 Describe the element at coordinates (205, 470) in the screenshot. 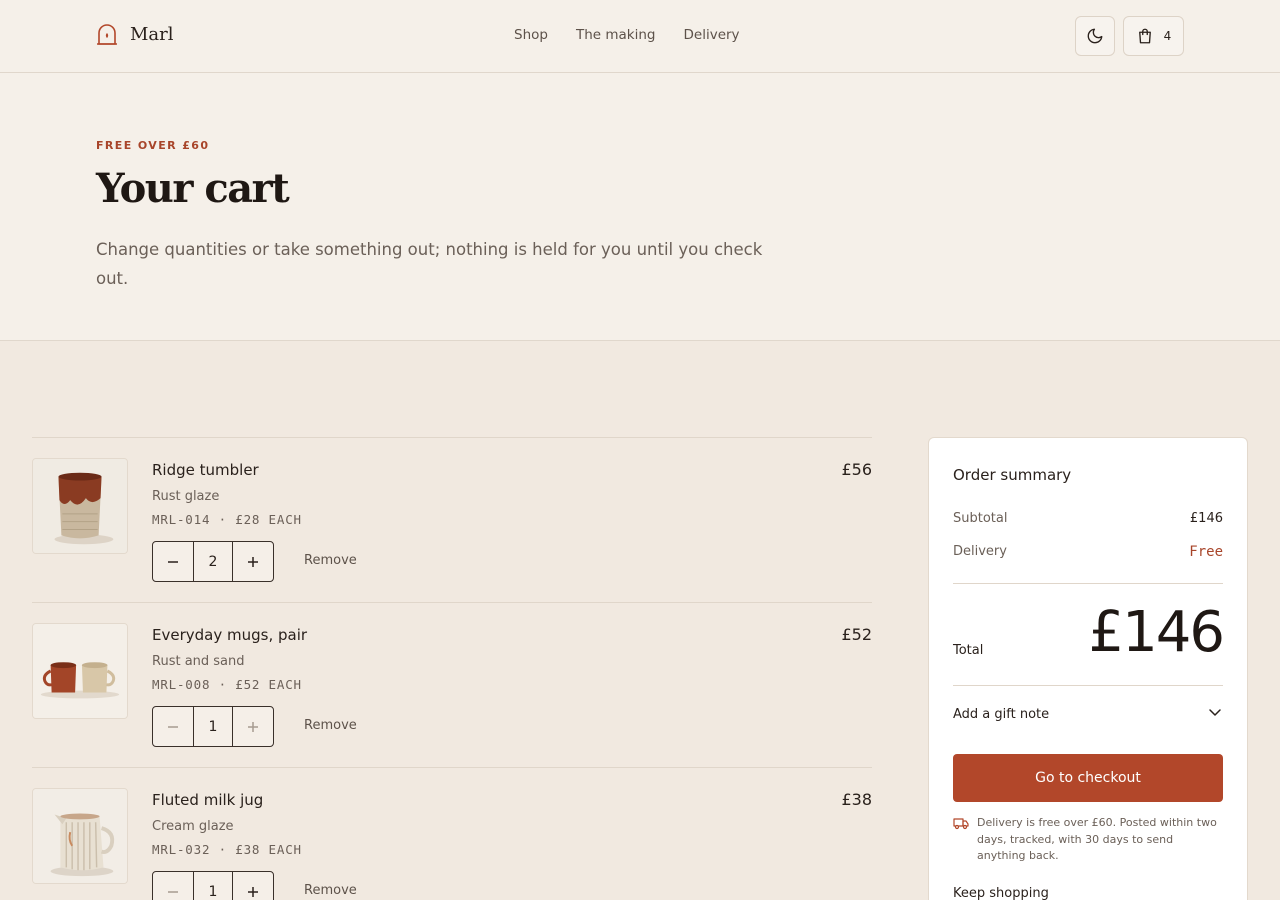

I see `item-name: Ridge tumbler` at that location.